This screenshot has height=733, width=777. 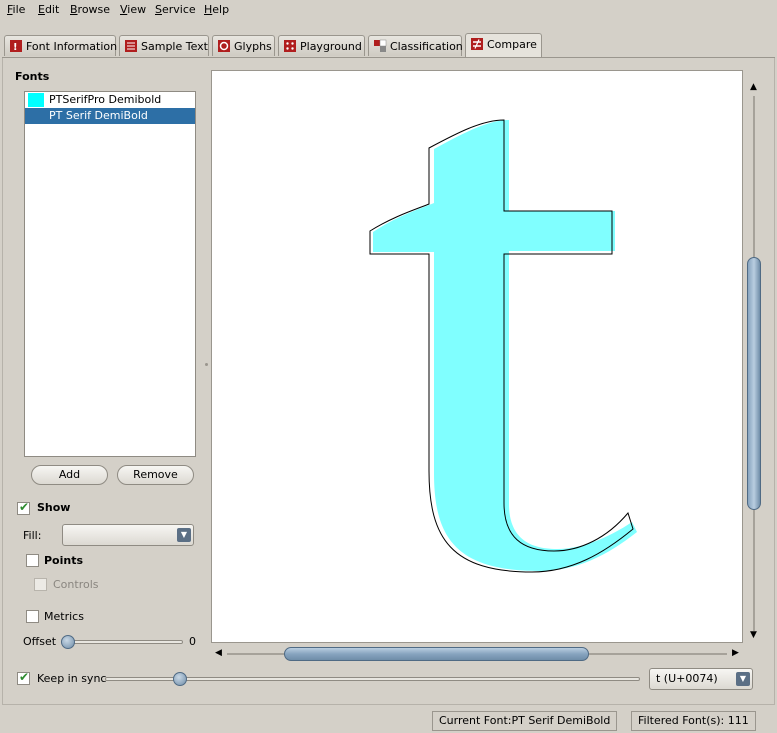 What do you see at coordinates (48, 9) in the screenshot?
I see `menu-edit: Edit` at bounding box center [48, 9].